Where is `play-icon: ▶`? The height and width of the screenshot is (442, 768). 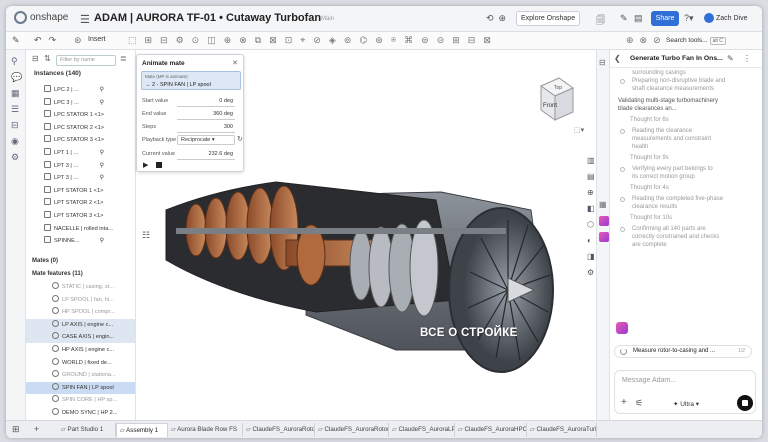
play-icon: ▶ is located at coordinates (145, 165).